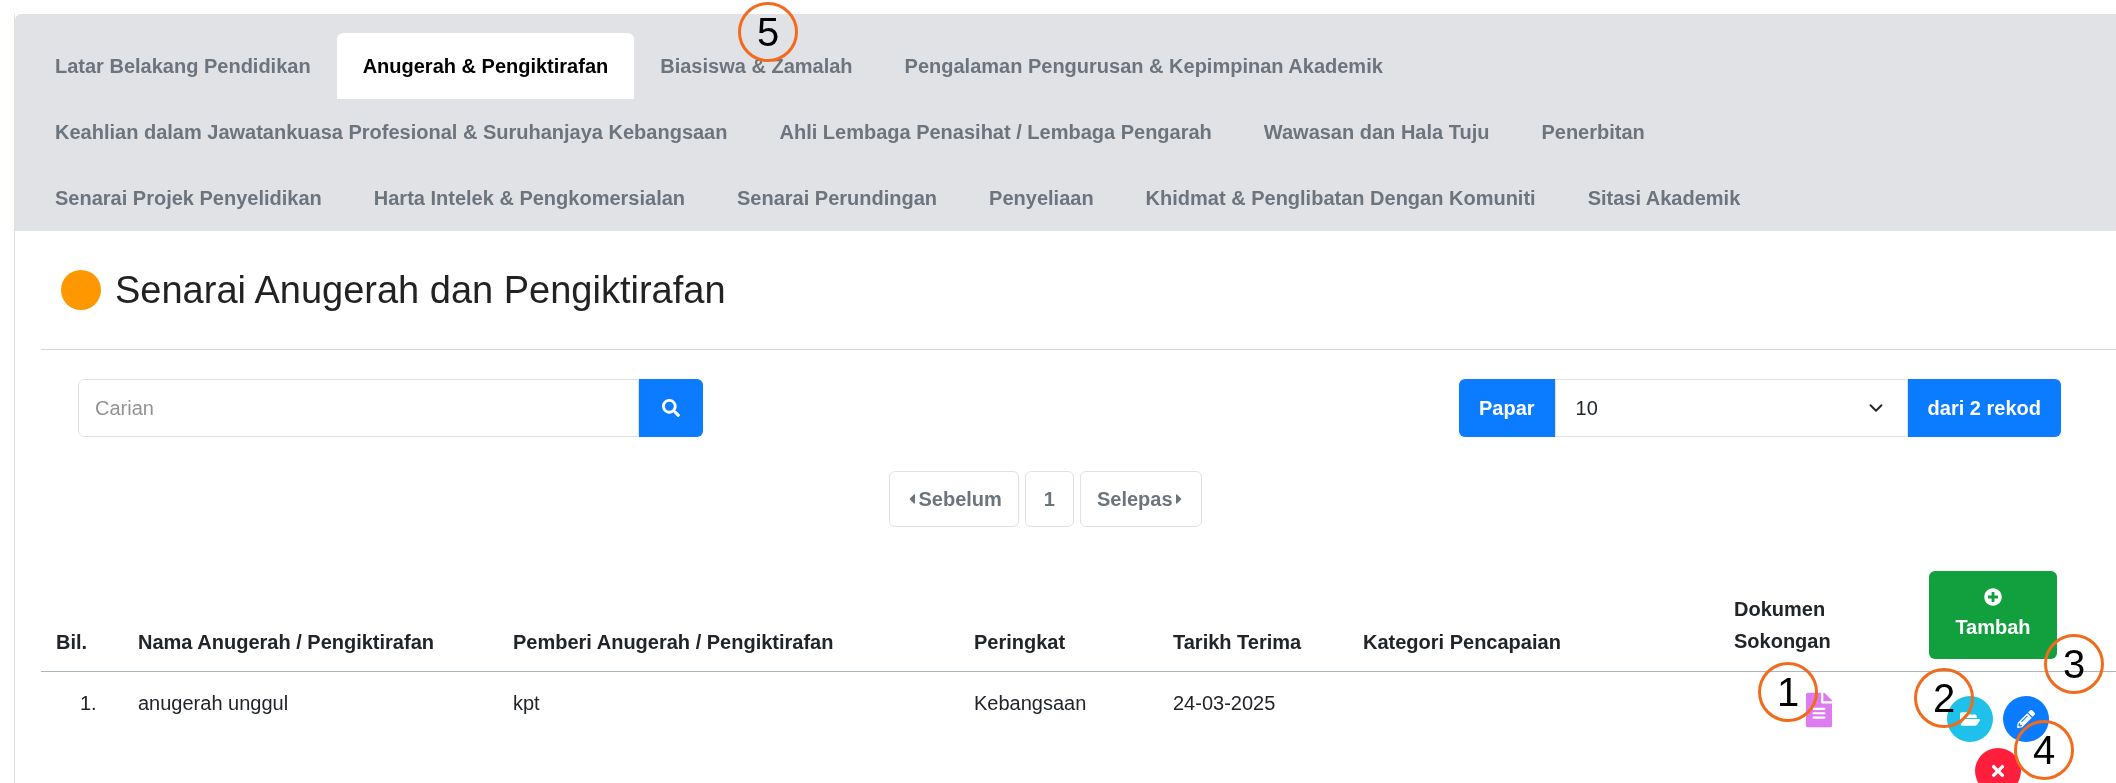  Describe the element at coordinates (1376, 132) in the screenshot. I see `tab: Wawasan dan Hala Tuju` at that location.